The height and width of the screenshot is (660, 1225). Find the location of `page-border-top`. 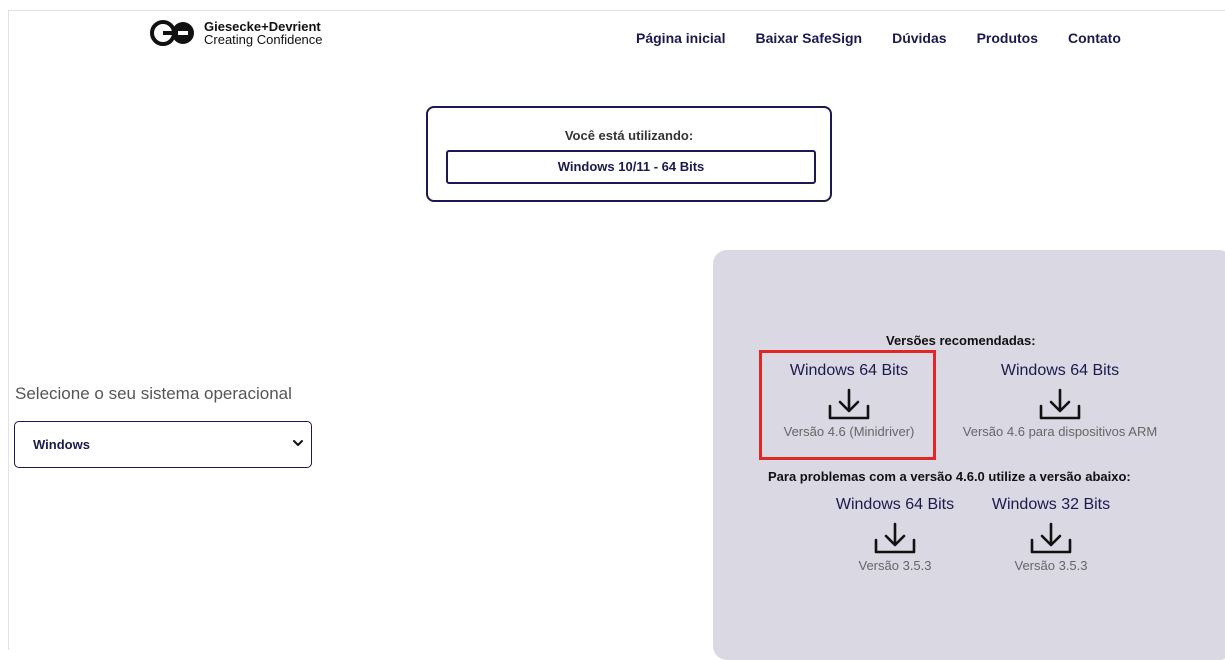

page-border-top is located at coordinates (616, 10).